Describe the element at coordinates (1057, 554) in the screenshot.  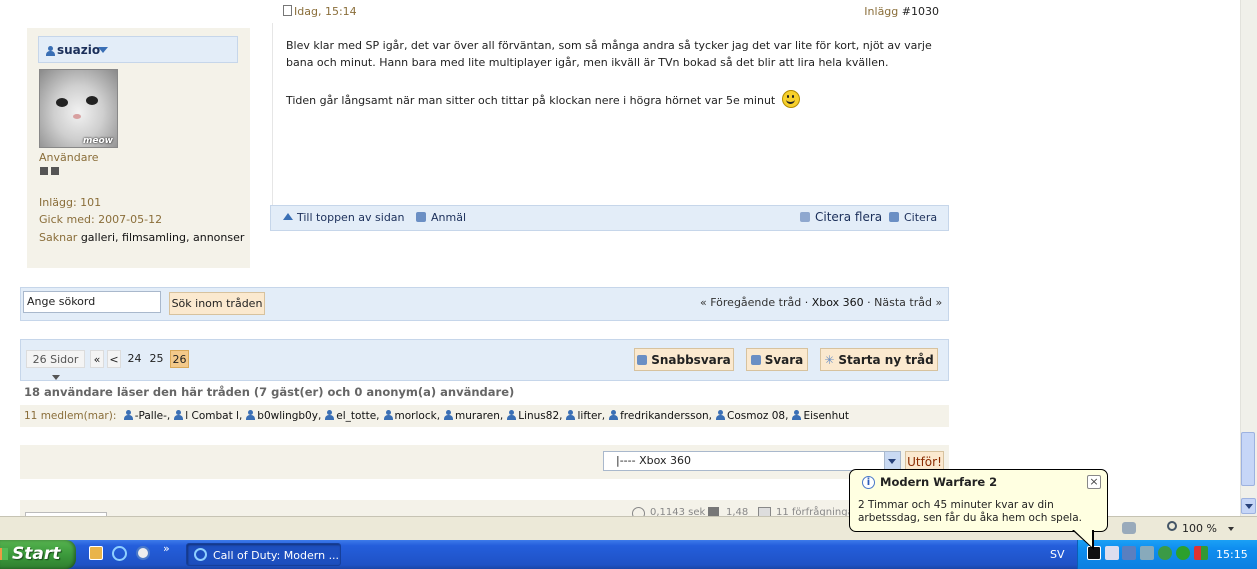
I see `language-indicator: SV` at that location.